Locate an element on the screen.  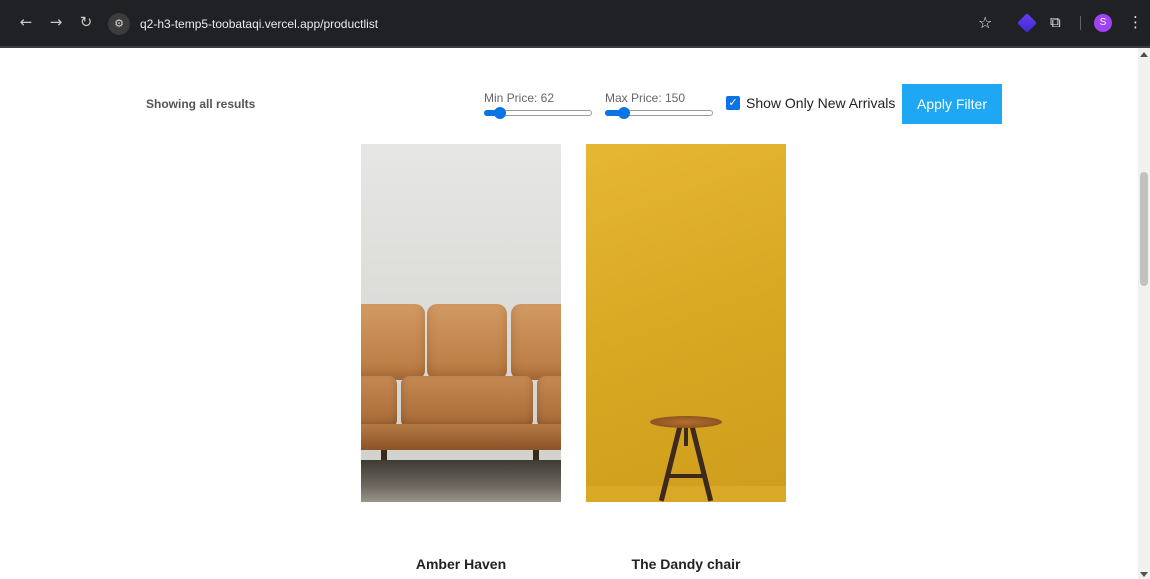
sofa-seat-cushion is located at coordinates (467, 402).